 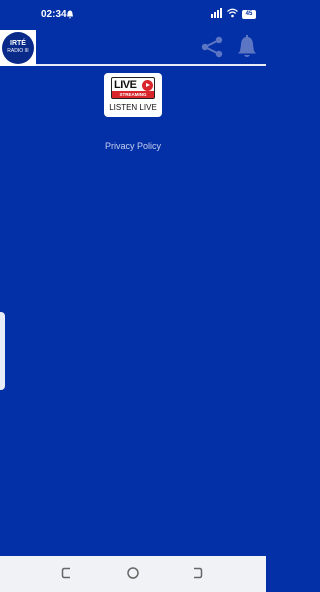 What do you see at coordinates (70, 14) in the screenshot?
I see `bell-icon` at bounding box center [70, 14].